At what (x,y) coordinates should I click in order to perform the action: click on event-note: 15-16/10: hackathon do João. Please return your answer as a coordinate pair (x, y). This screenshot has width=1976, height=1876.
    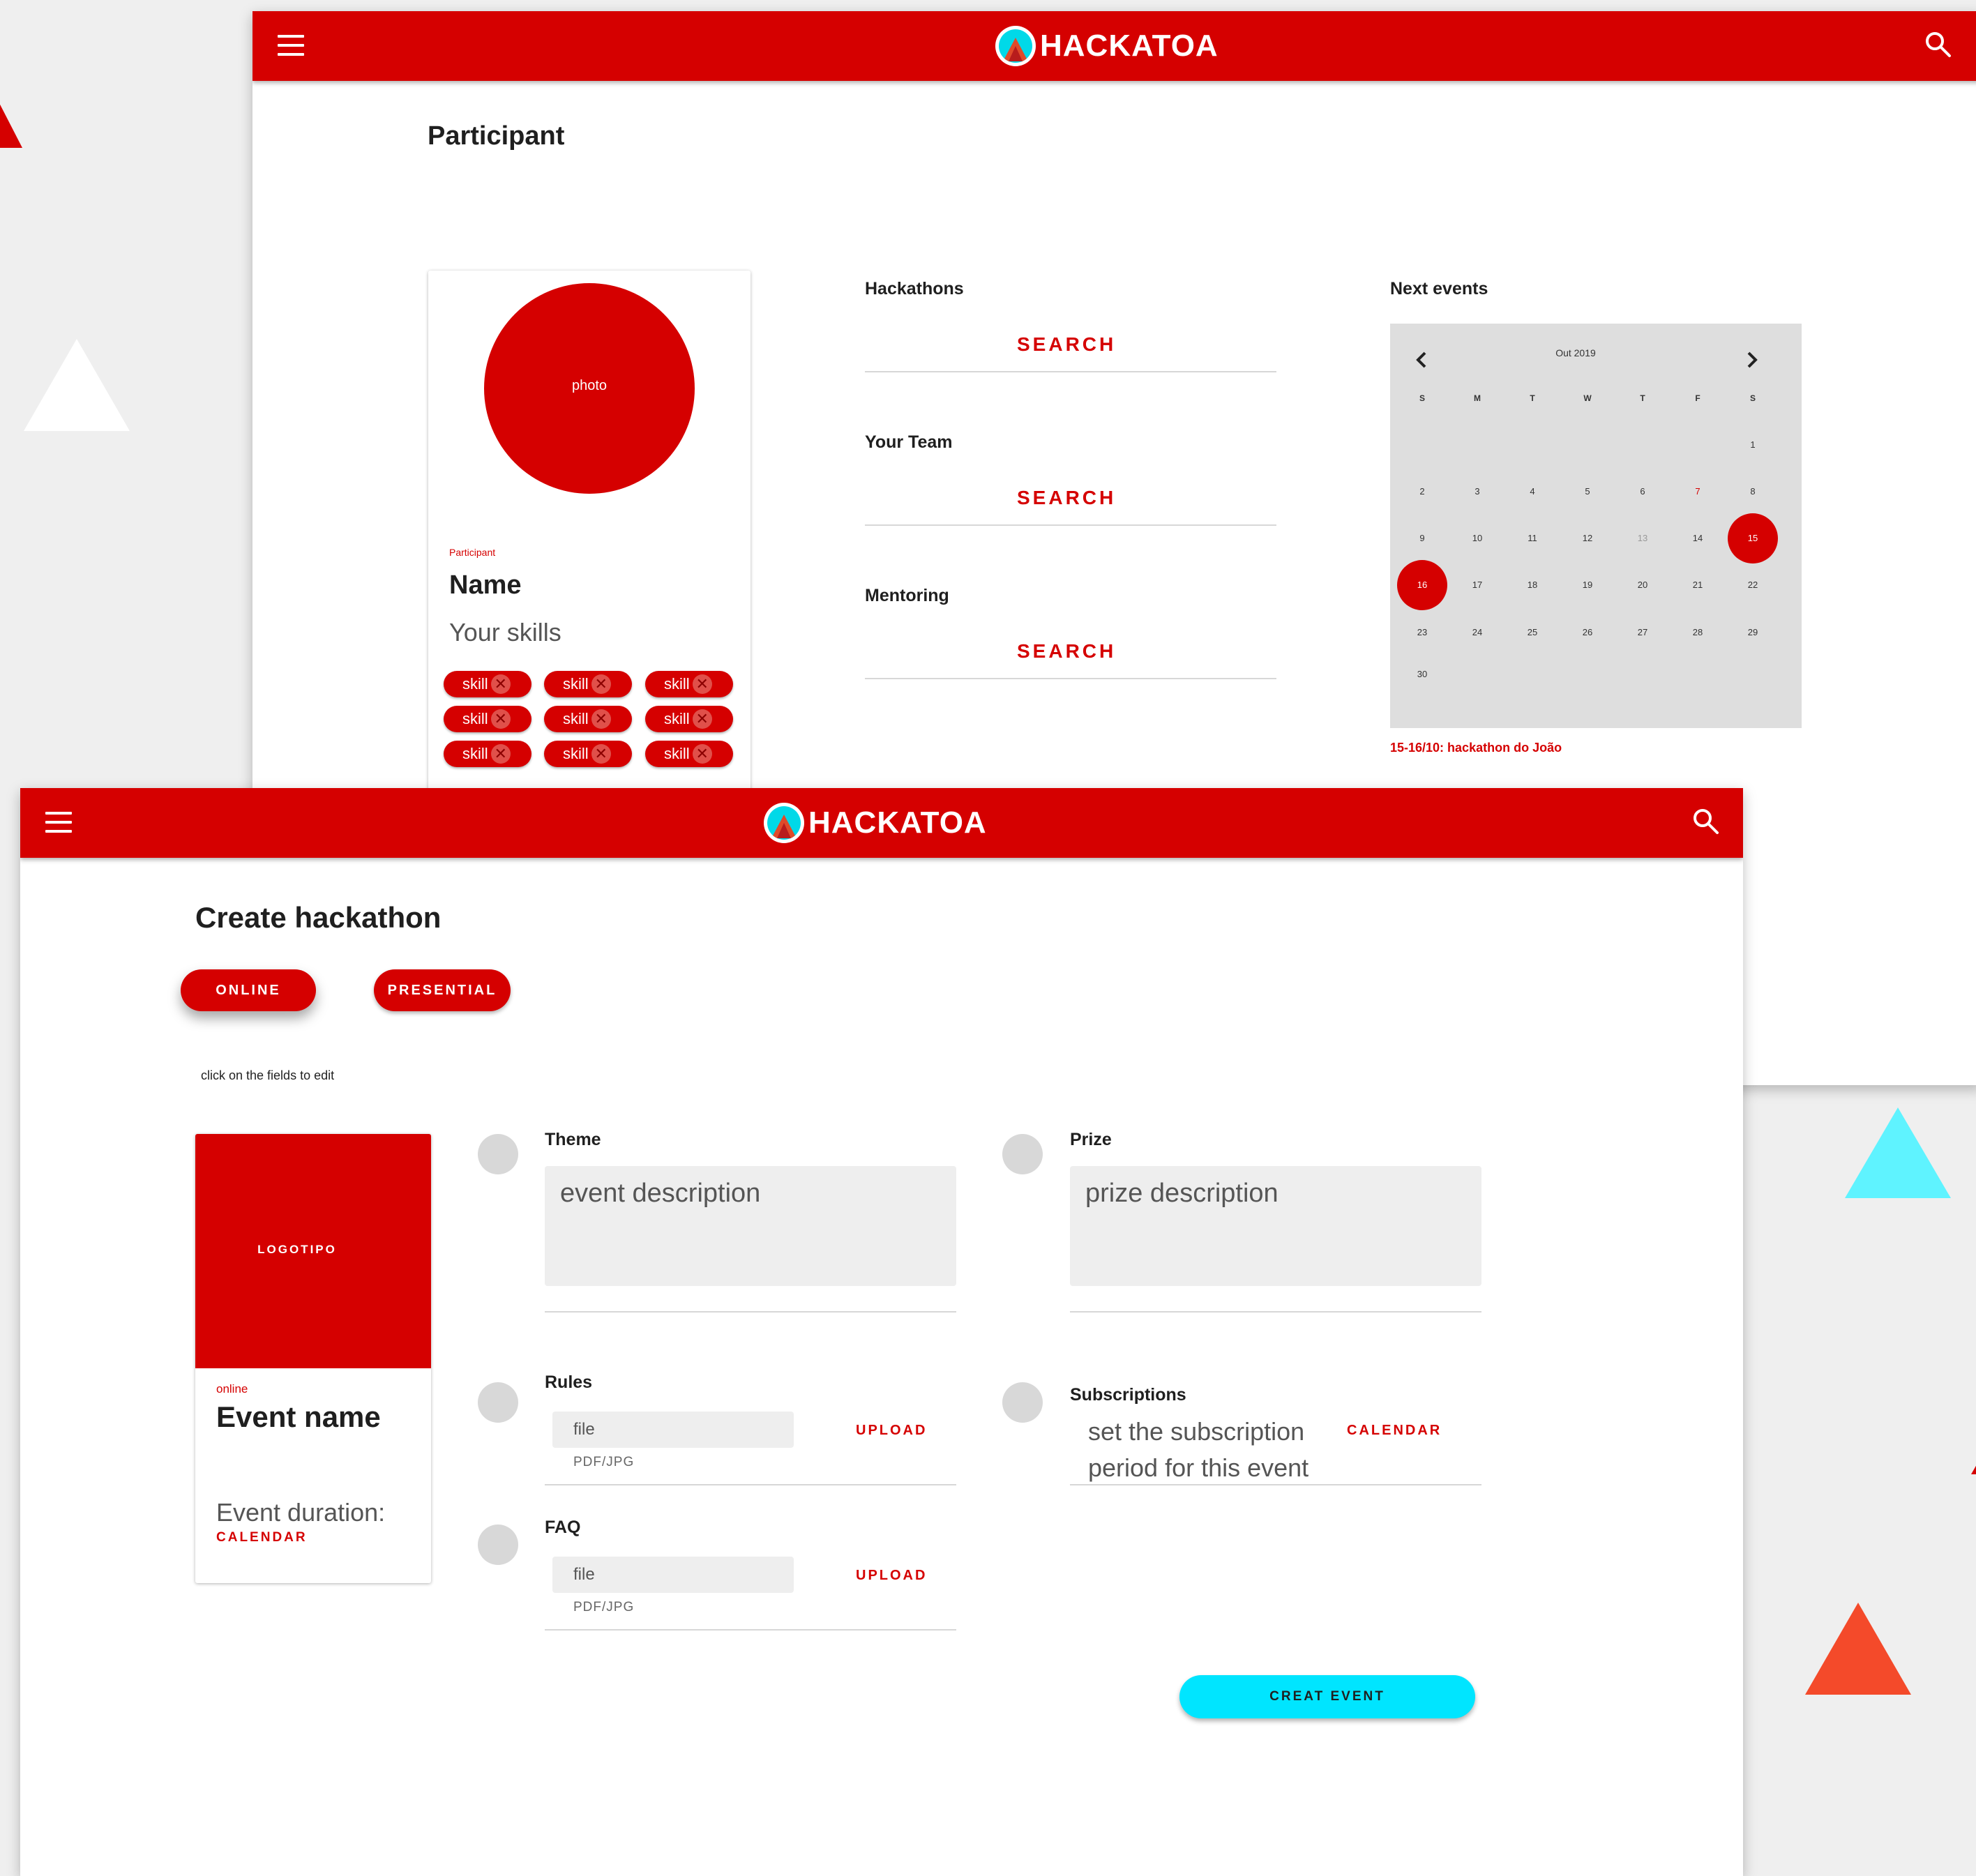
    Looking at the image, I should click on (1476, 748).